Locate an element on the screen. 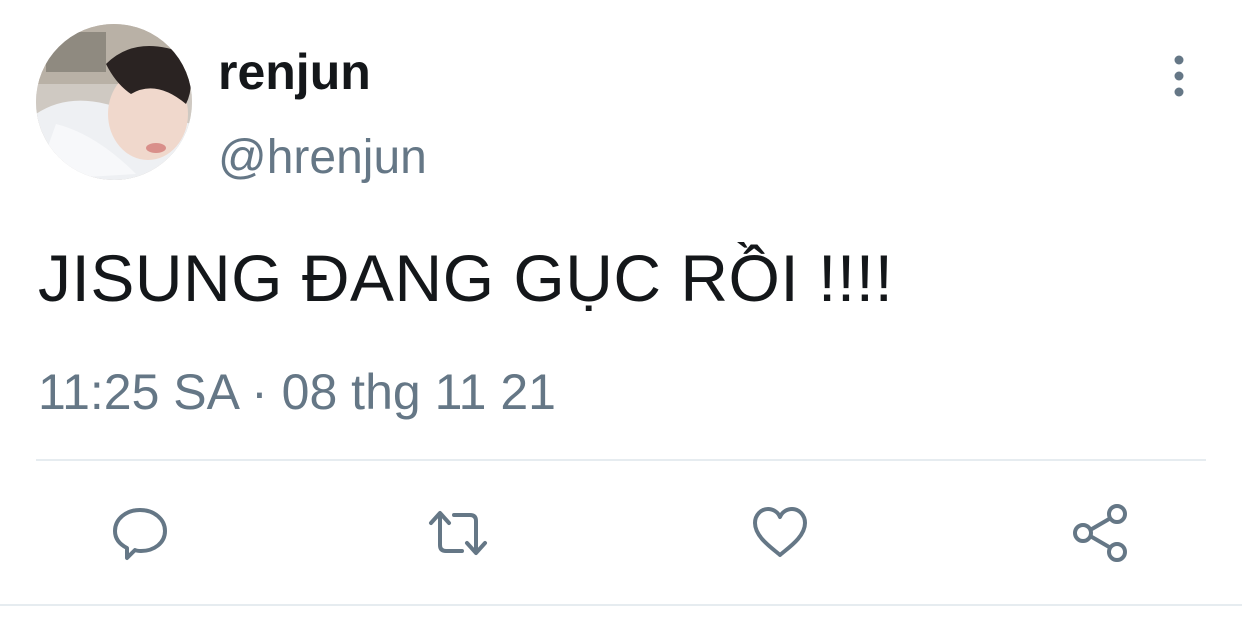  avatar-photo is located at coordinates (114, 102).